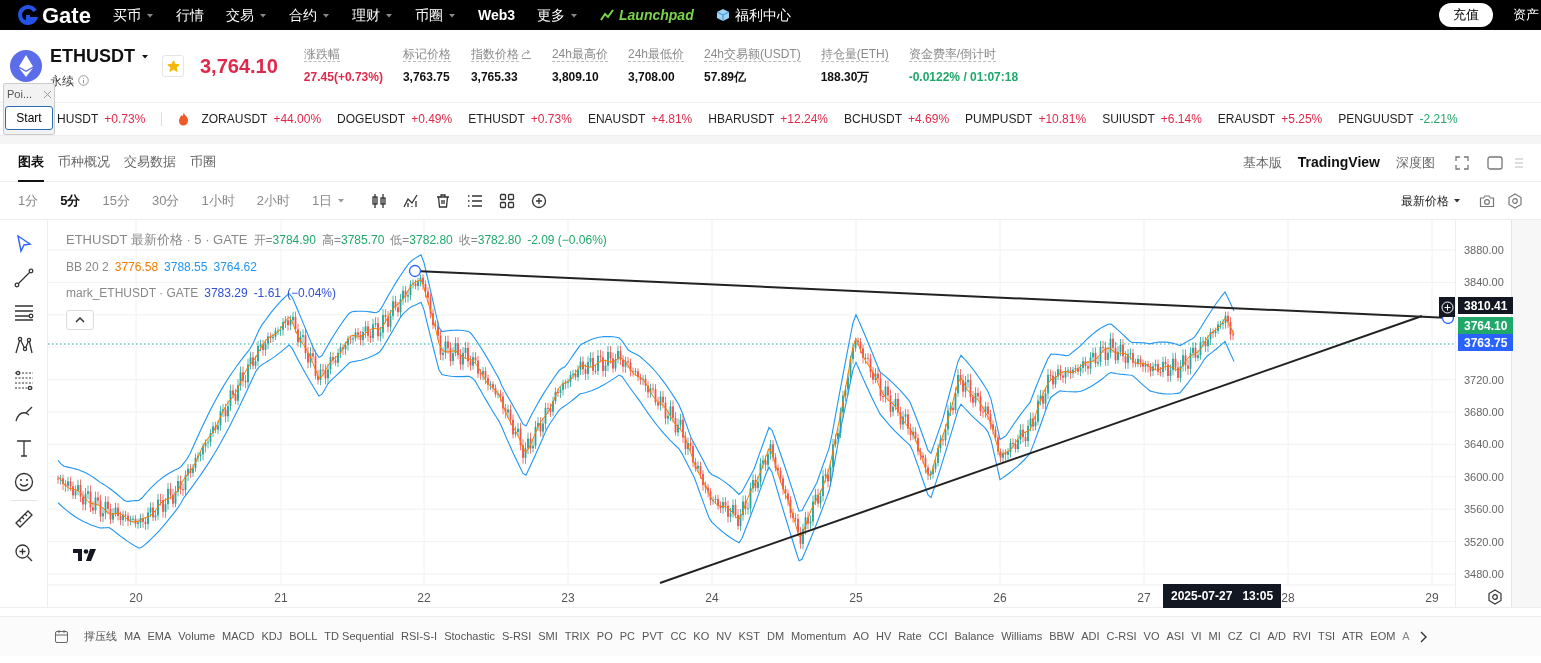 This screenshot has height=663, width=1541. What do you see at coordinates (1415, 162) in the screenshot?
I see `view-option: 深度图` at bounding box center [1415, 162].